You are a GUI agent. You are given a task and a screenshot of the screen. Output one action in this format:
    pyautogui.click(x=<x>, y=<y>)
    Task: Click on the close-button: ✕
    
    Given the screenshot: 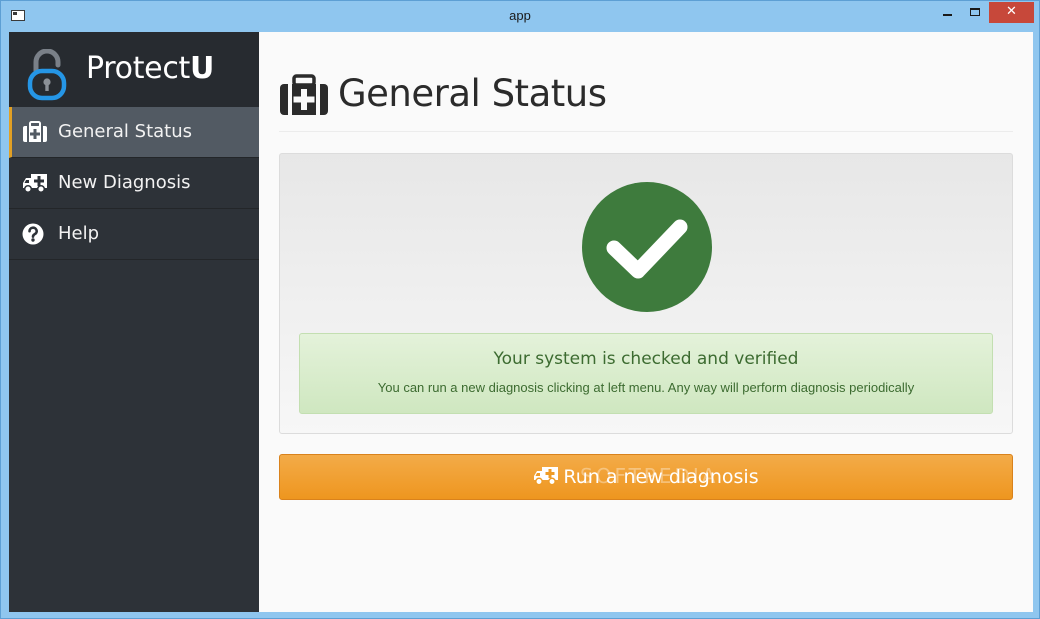 What is the action you would take?
    pyautogui.click(x=1011, y=12)
    